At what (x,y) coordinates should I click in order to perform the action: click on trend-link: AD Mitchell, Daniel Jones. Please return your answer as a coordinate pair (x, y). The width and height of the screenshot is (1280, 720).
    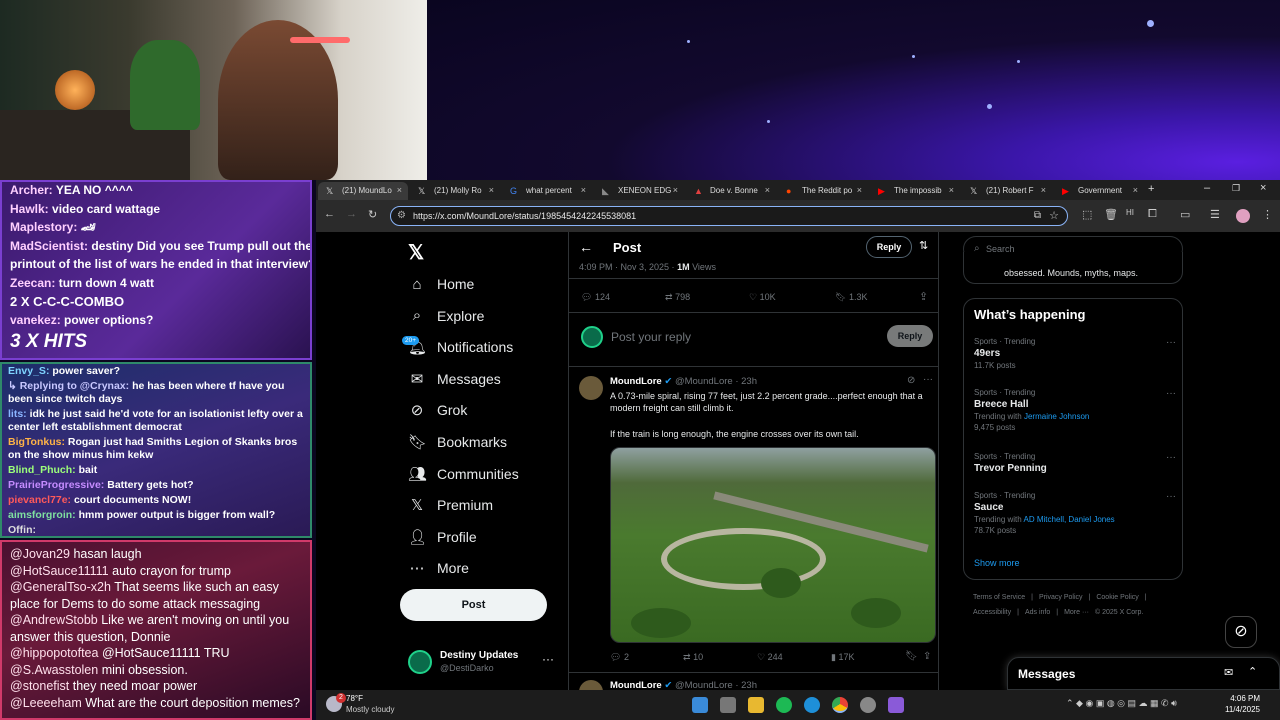
    Looking at the image, I should click on (1069, 519).